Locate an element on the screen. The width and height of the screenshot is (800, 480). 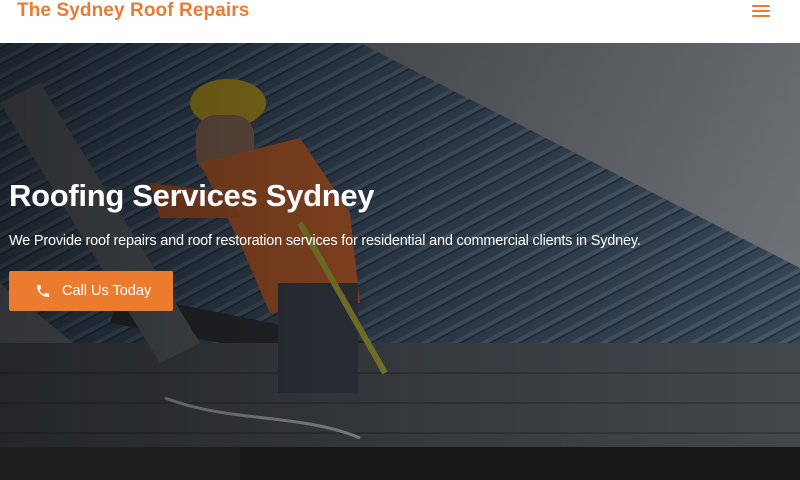
site-logo-text: The Sydney Roof Repairs is located at coordinates (133, 11).